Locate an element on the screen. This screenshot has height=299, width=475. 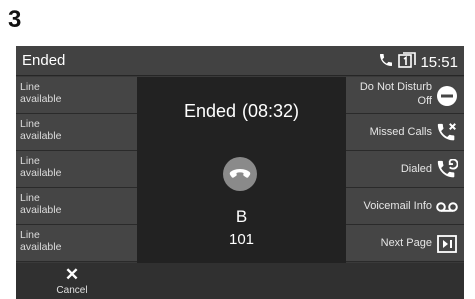
dialed-label: Dialed is located at coordinates (416, 169).